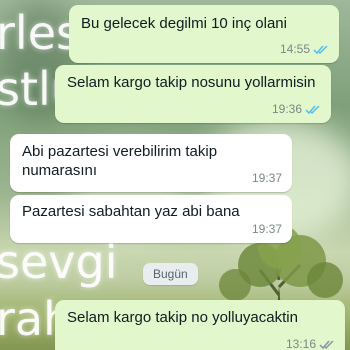  Describe the element at coordinates (326, 345) in the screenshot. I see `double-check-gray-icon` at that location.